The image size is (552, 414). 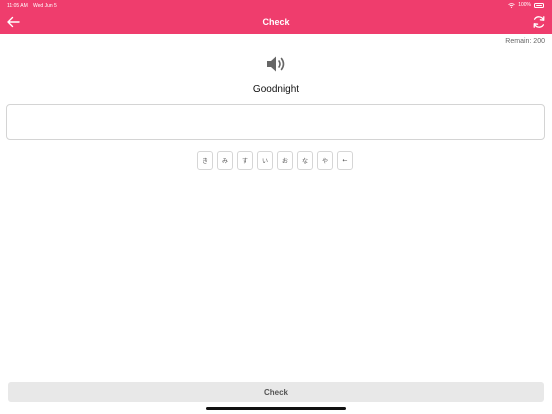 I want to click on speaker-icon, so click(x=276, y=64).